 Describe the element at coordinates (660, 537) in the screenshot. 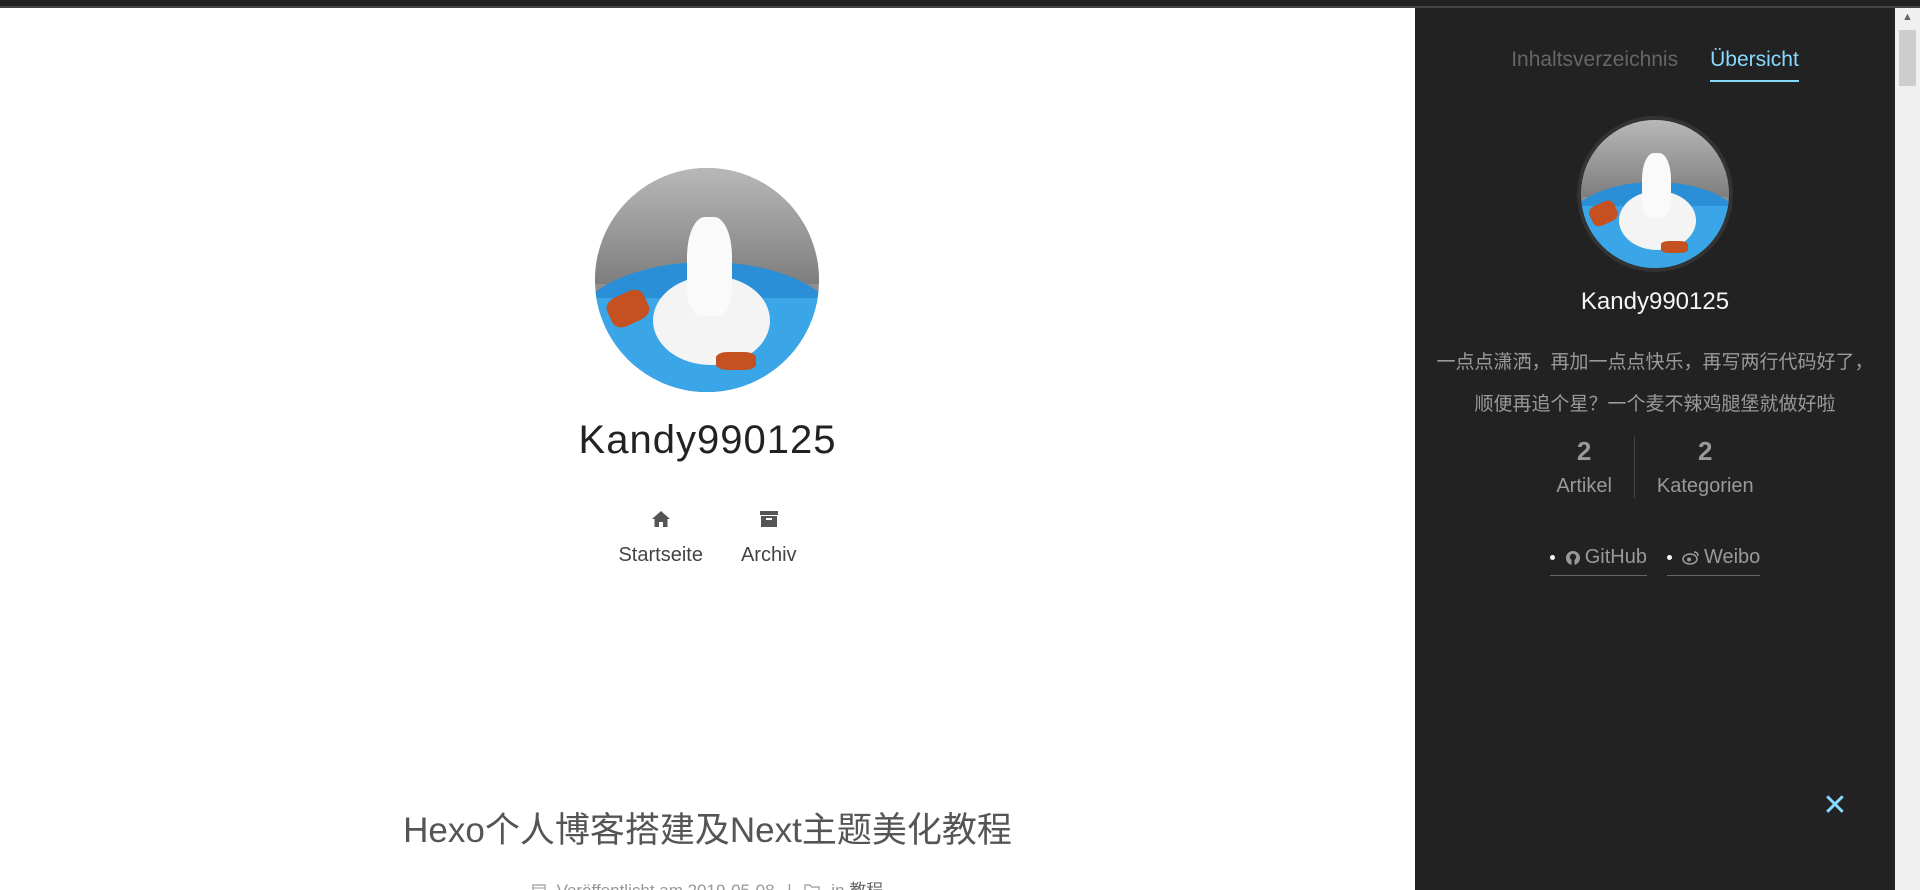

I see `menu-item-home: Startseite` at that location.